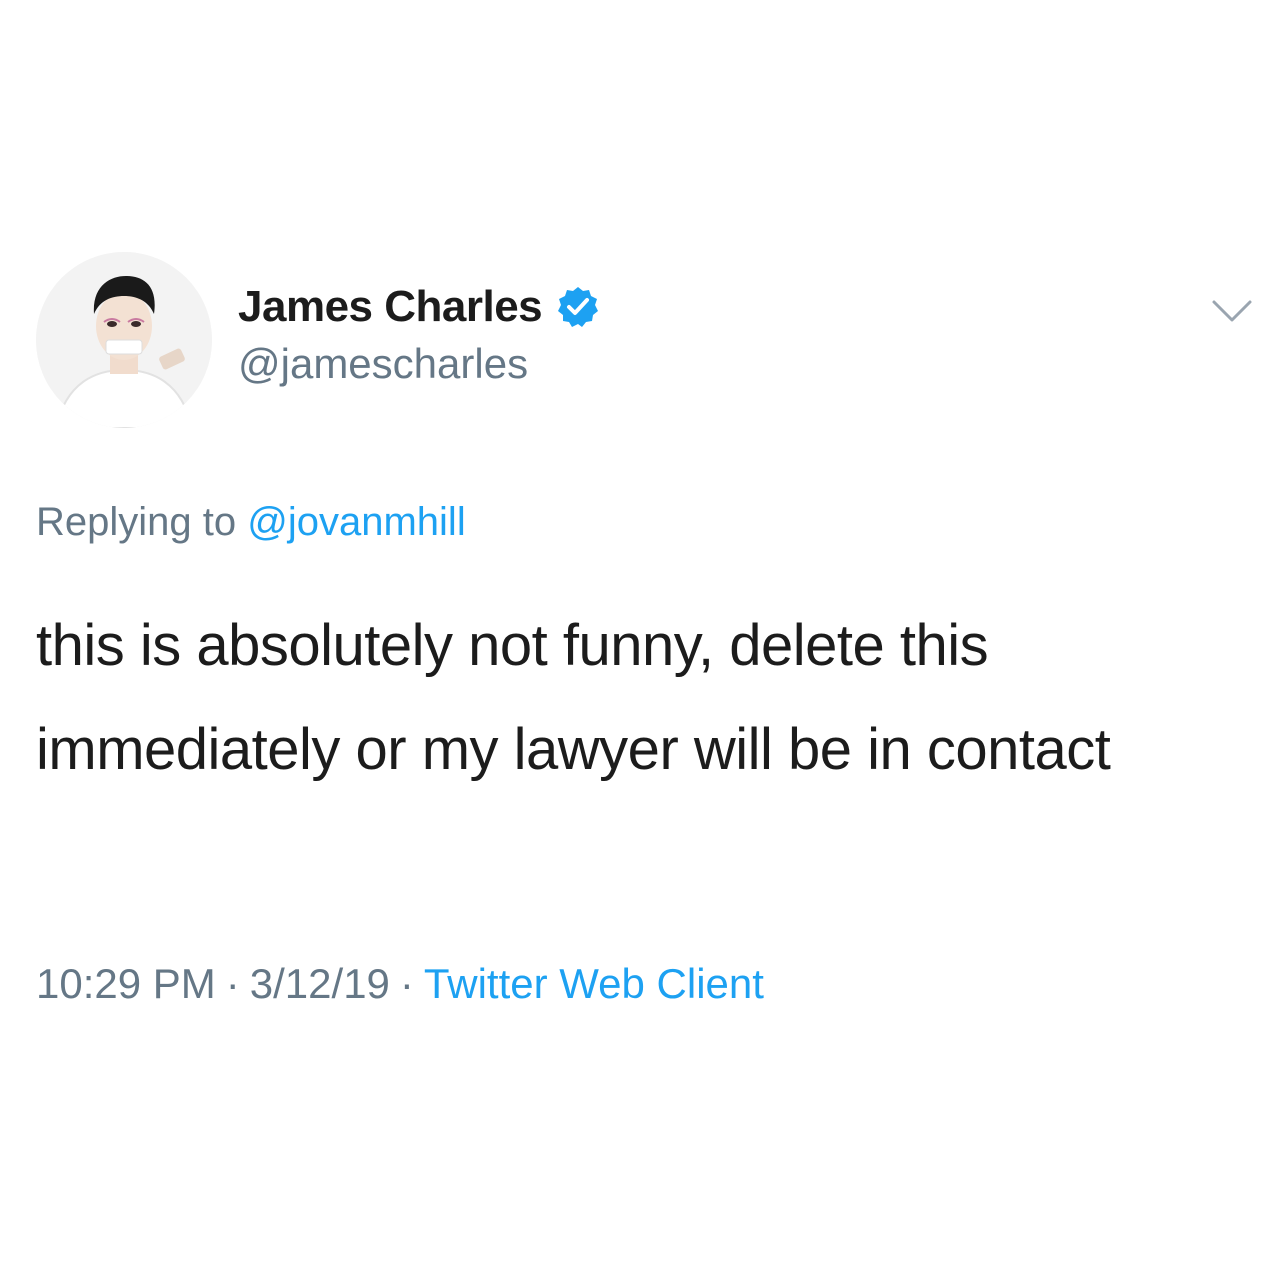  What do you see at coordinates (1232, 311) in the screenshot?
I see `chevron-down-icon` at bounding box center [1232, 311].